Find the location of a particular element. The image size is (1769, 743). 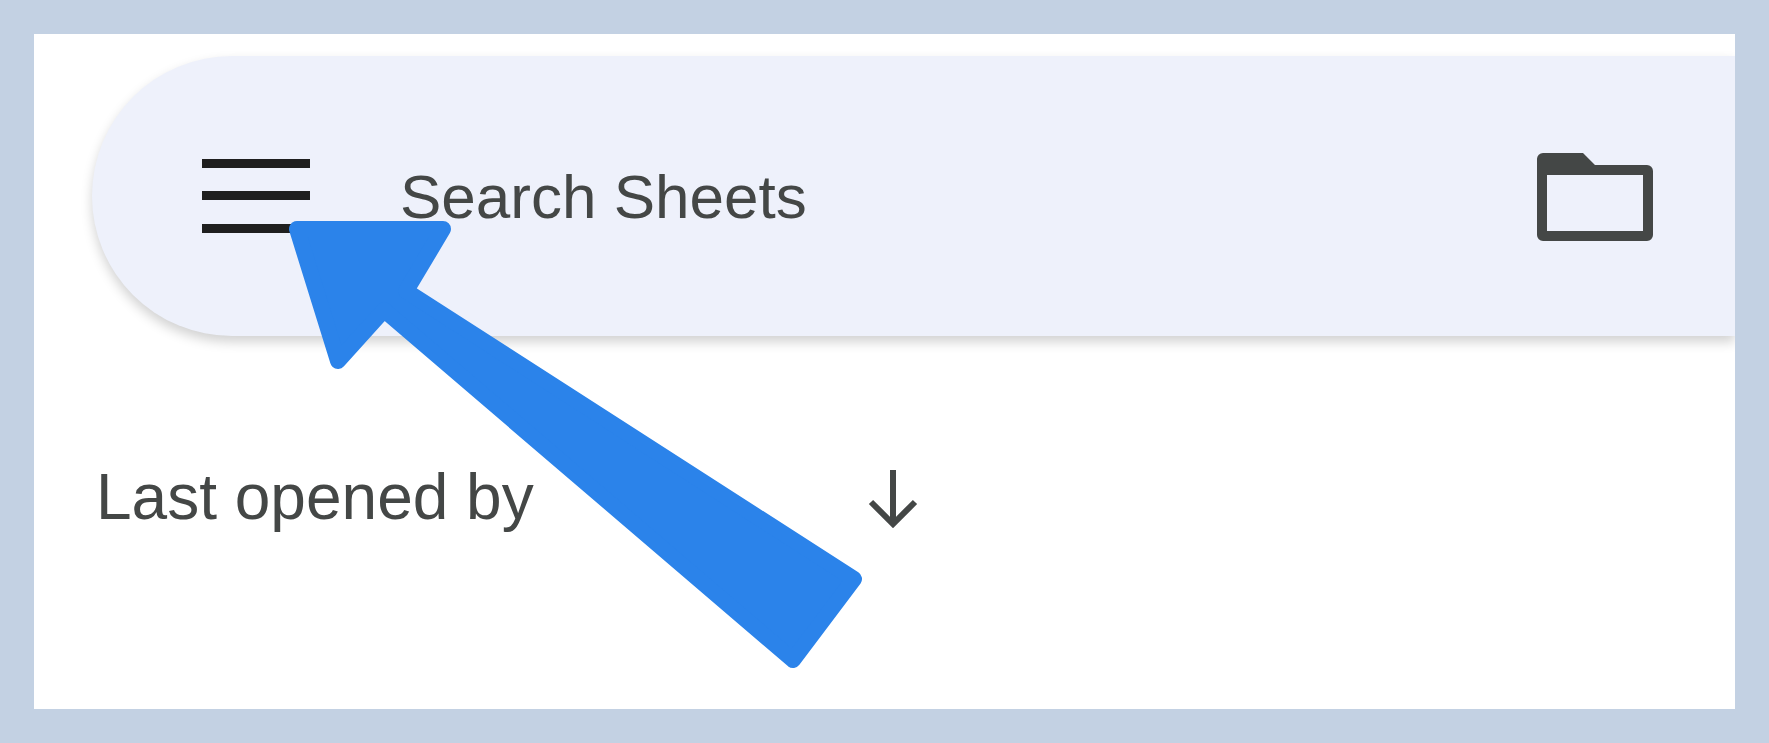

search-field: Search Sheets is located at coordinates (936, 196).